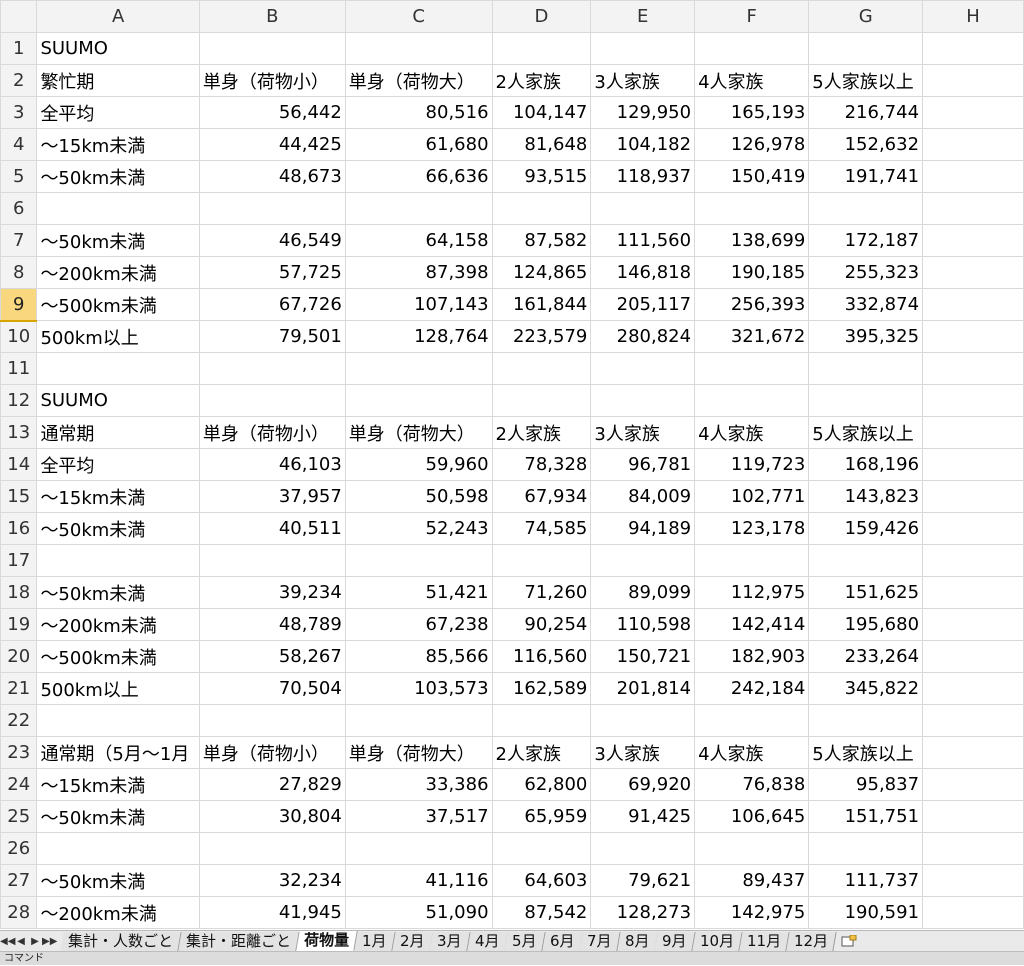 The image size is (1024, 966). Describe the element at coordinates (272, 176) in the screenshot. I see `cell: 48,673` at that location.